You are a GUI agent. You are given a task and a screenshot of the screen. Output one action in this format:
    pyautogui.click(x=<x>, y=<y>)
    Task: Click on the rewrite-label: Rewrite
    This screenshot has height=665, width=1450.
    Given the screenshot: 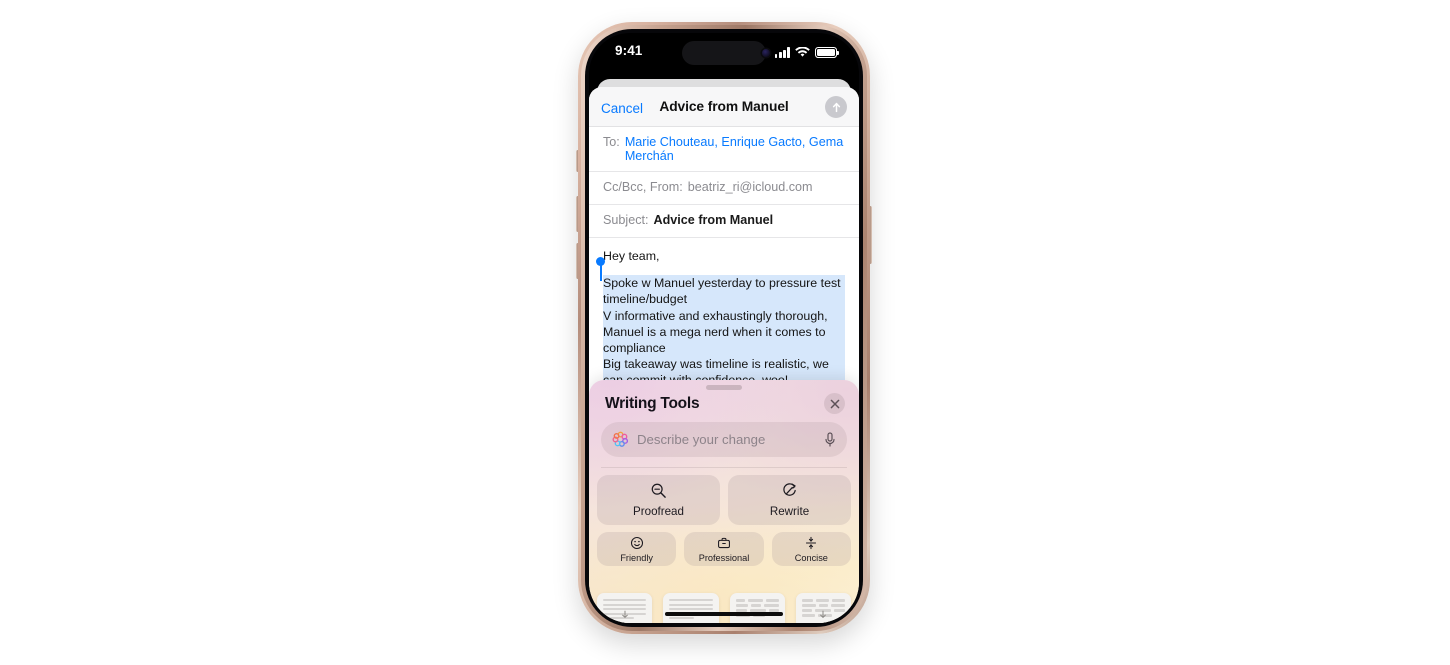 What is the action you would take?
    pyautogui.click(x=789, y=511)
    